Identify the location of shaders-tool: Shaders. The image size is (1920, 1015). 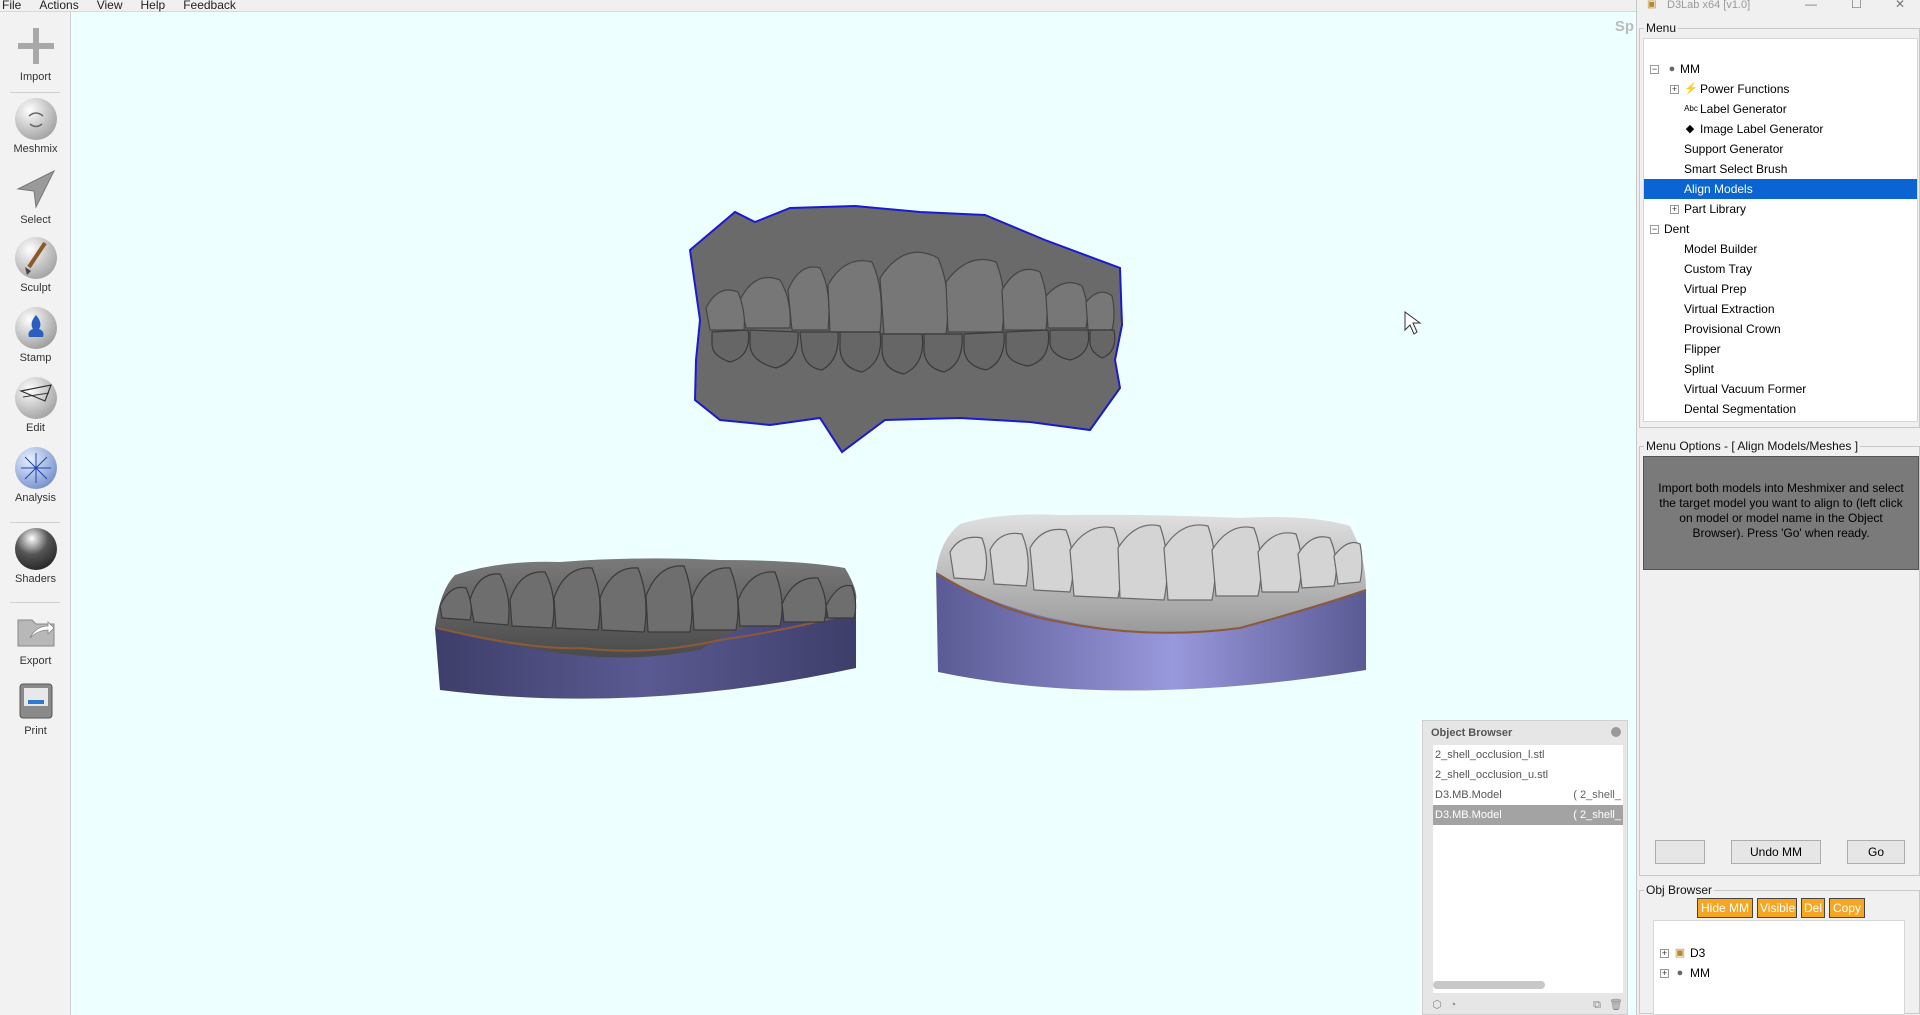
(35, 556).